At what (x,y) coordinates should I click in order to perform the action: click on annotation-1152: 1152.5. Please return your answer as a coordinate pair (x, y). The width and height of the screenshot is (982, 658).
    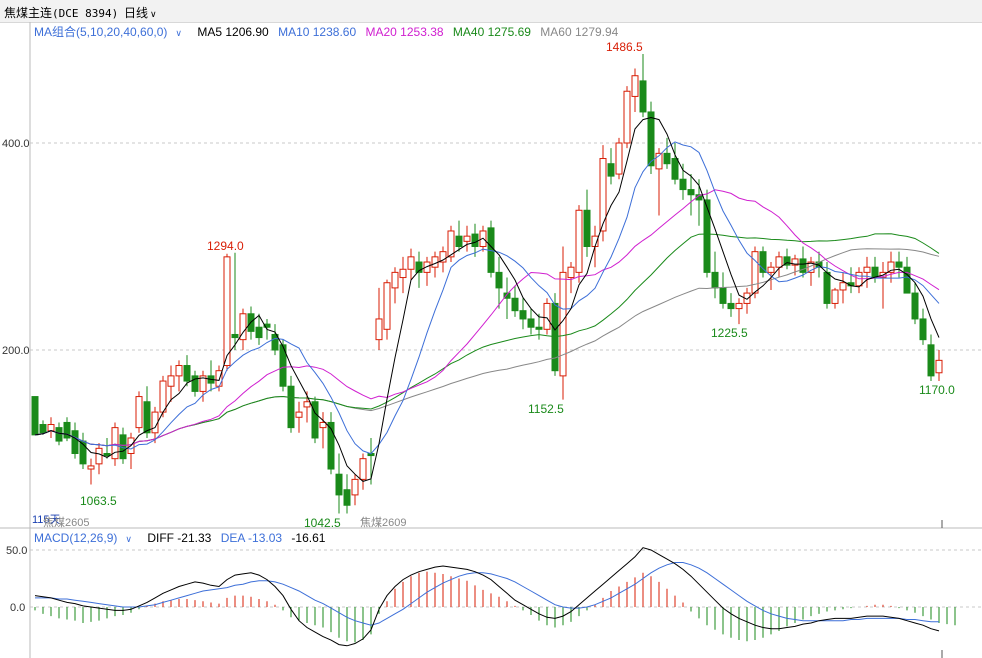
    Looking at the image, I should click on (546, 409).